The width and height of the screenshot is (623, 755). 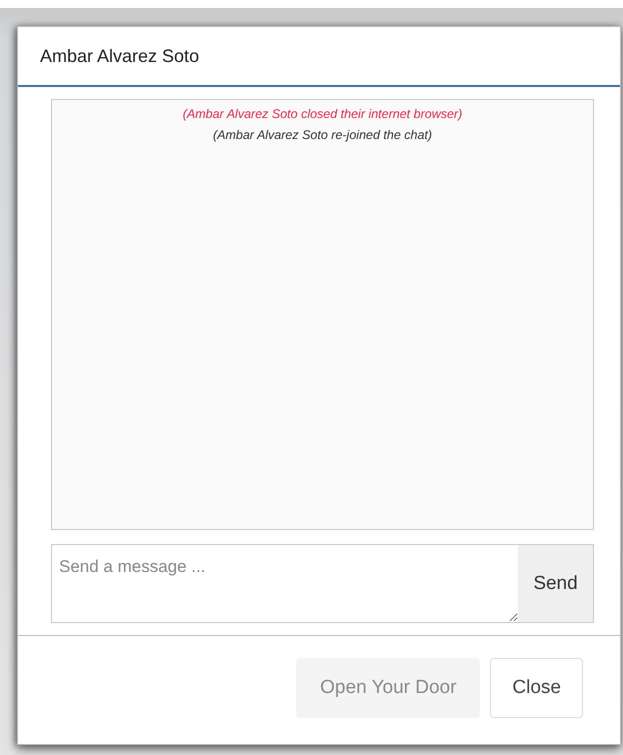 What do you see at coordinates (323, 114) in the screenshot?
I see `chat-message: (Ambar Alvarez Soto closed their internet browser)` at bounding box center [323, 114].